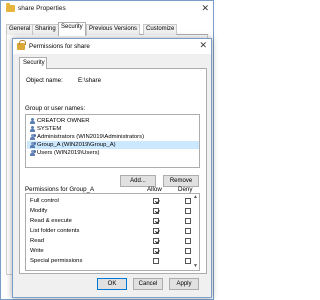 The width and height of the screenshot is (320, 300). I want to click on perm-row-modify: Modify, so click(112, 211).